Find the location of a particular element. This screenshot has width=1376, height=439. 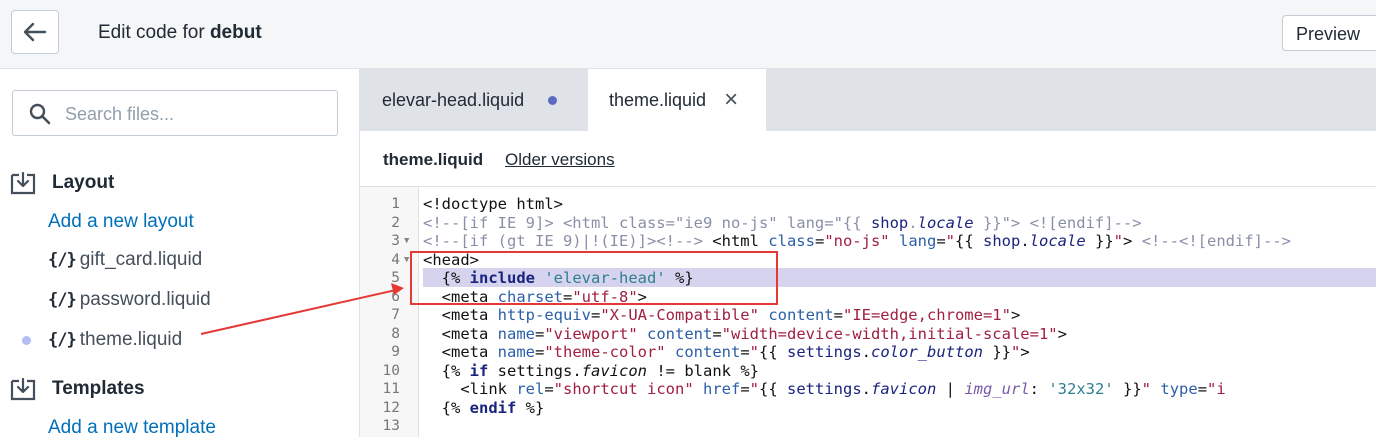

file-name: password.liquid is located at coordinates (145, 299).